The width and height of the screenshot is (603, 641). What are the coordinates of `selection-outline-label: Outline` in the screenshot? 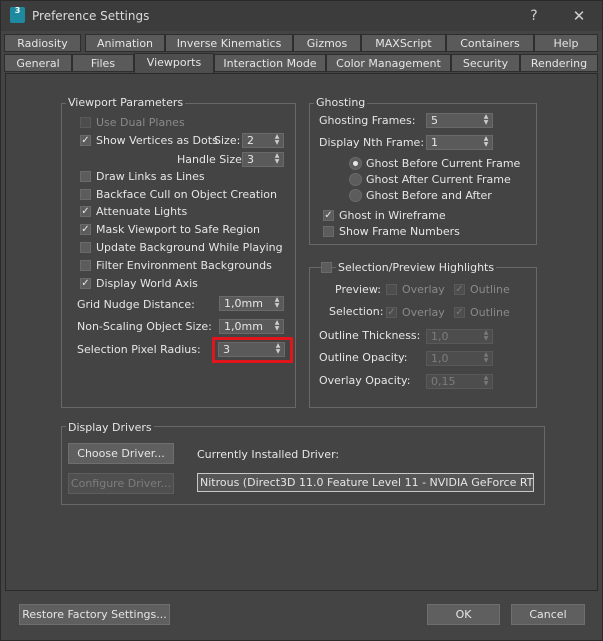 It's located at (490, 312).